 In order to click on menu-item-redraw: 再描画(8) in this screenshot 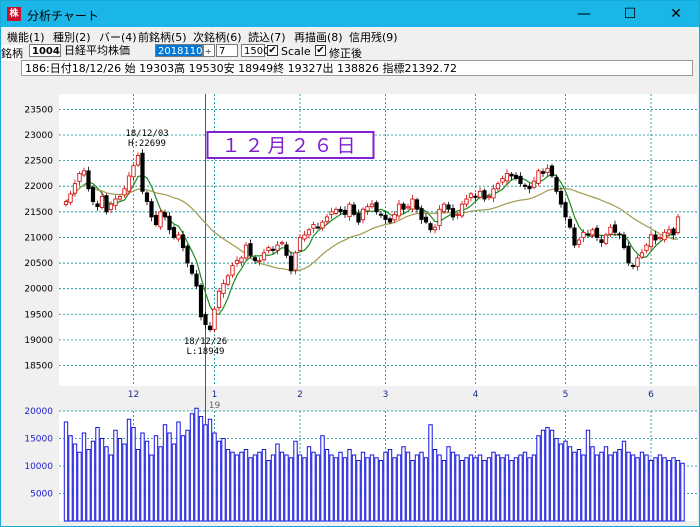, I will do `click(318, 37)`.